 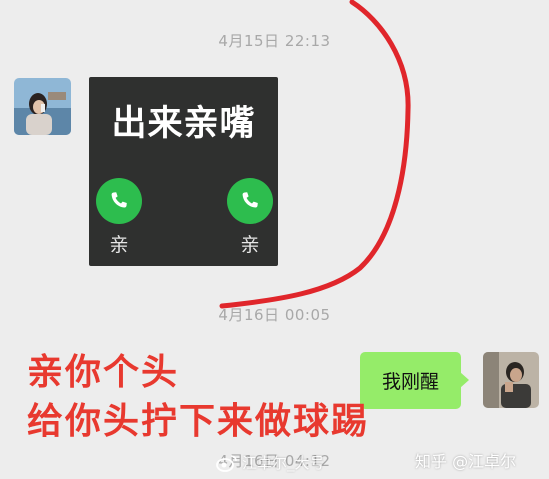 I want to click on self-avatar, so click(x=511, y=380).